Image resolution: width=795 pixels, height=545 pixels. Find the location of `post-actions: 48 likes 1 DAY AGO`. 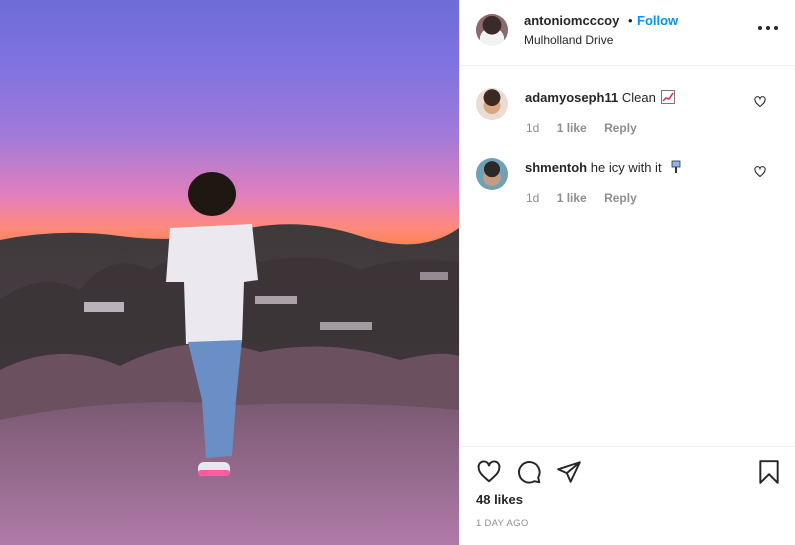

post-actions: 48 likes 1 DAY AGO is located at coordinates (627, 495).